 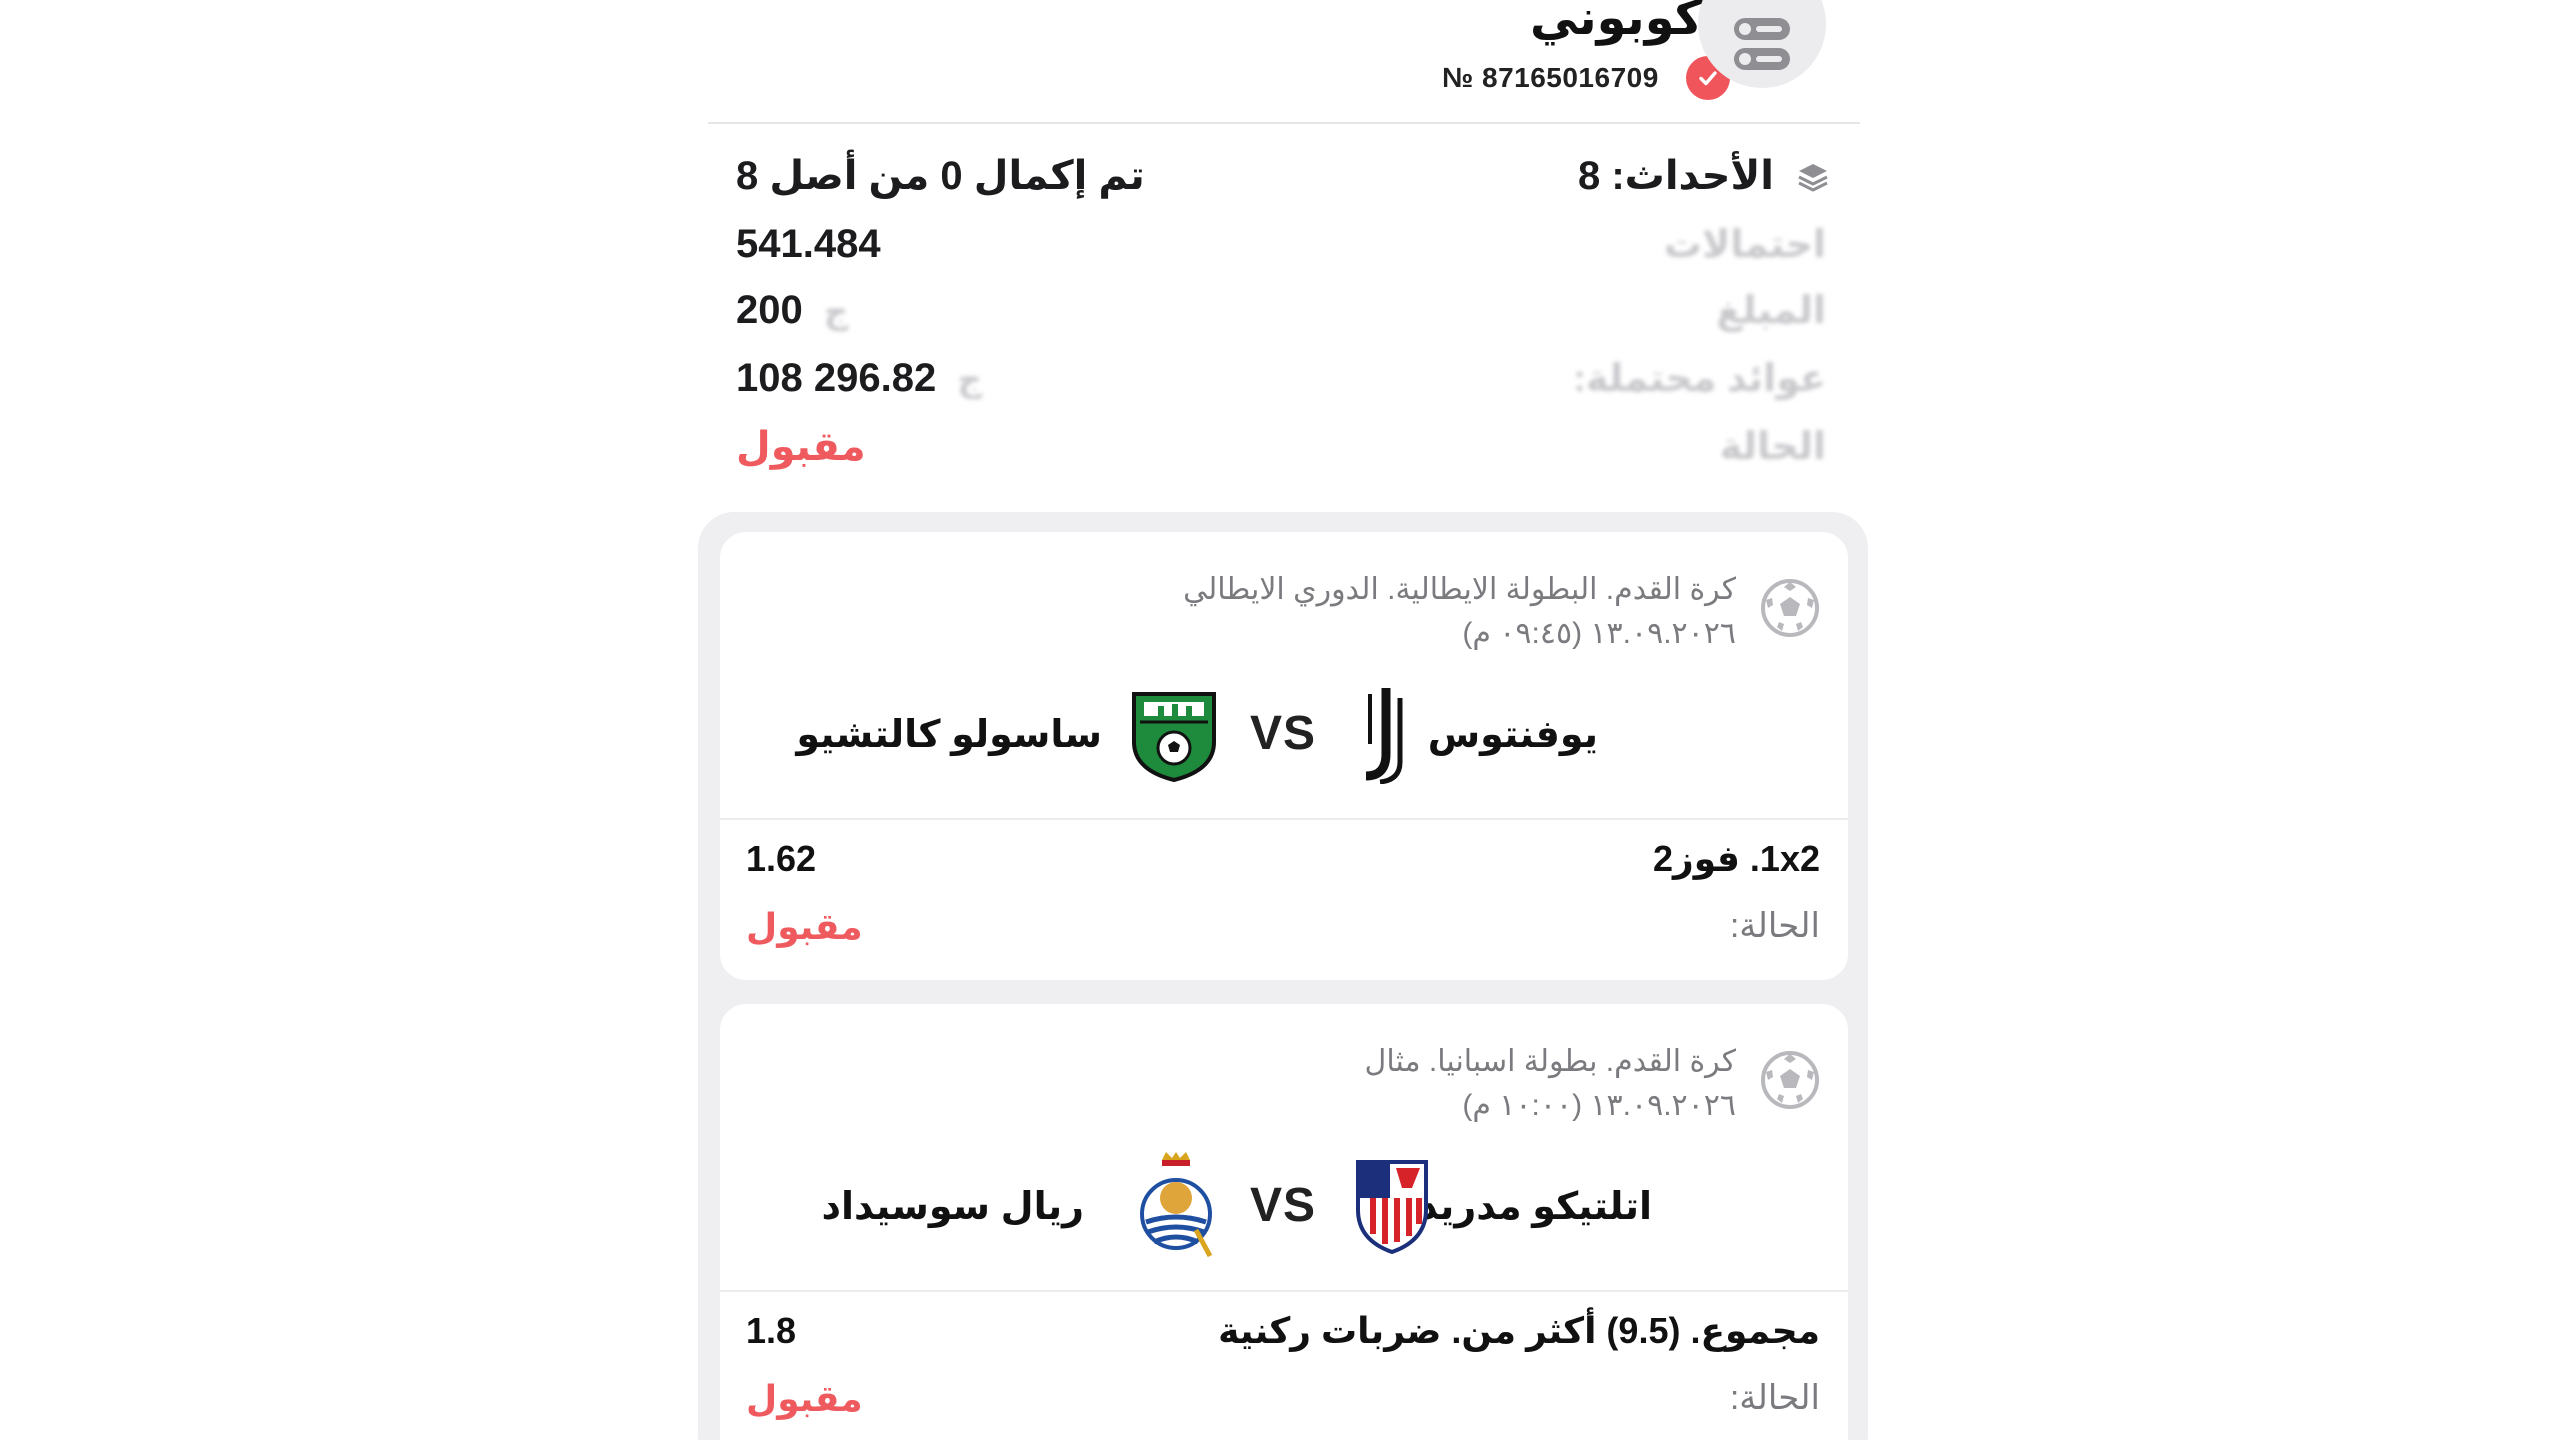 I want to click on event-odds: 1.8, so click(x=771, y=1330).